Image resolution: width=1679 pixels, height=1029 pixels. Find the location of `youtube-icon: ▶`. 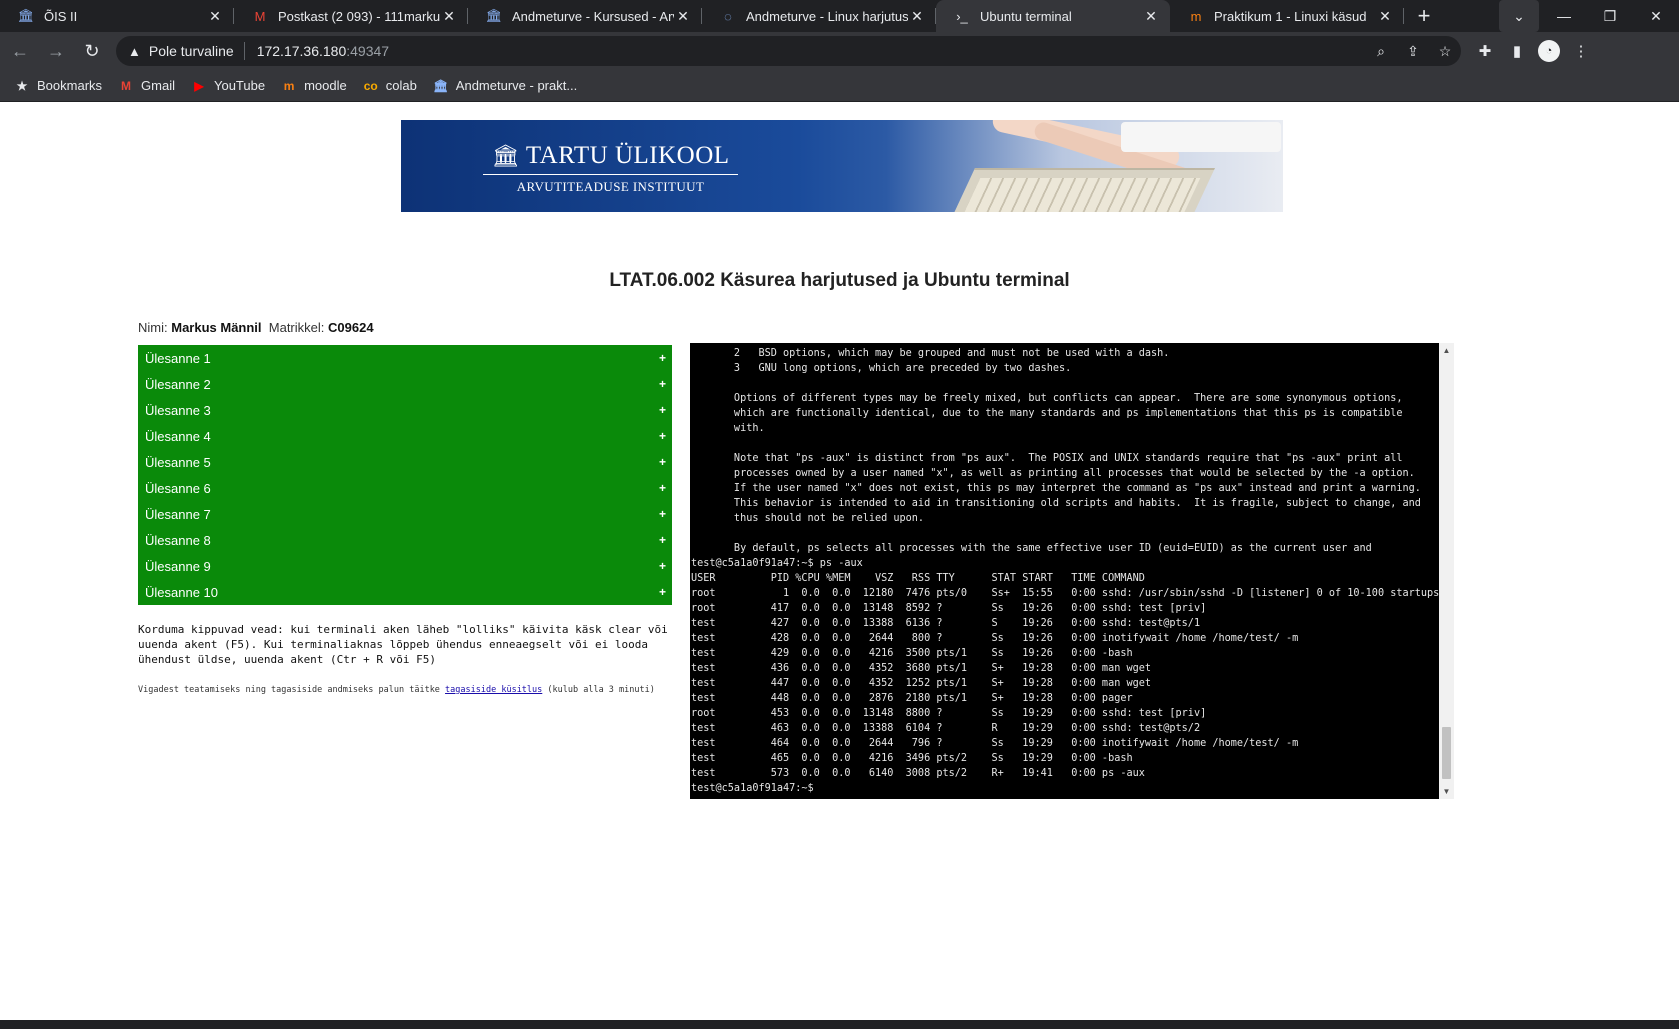

youtube-icon: ▶ is located at coordinates (199, 85).